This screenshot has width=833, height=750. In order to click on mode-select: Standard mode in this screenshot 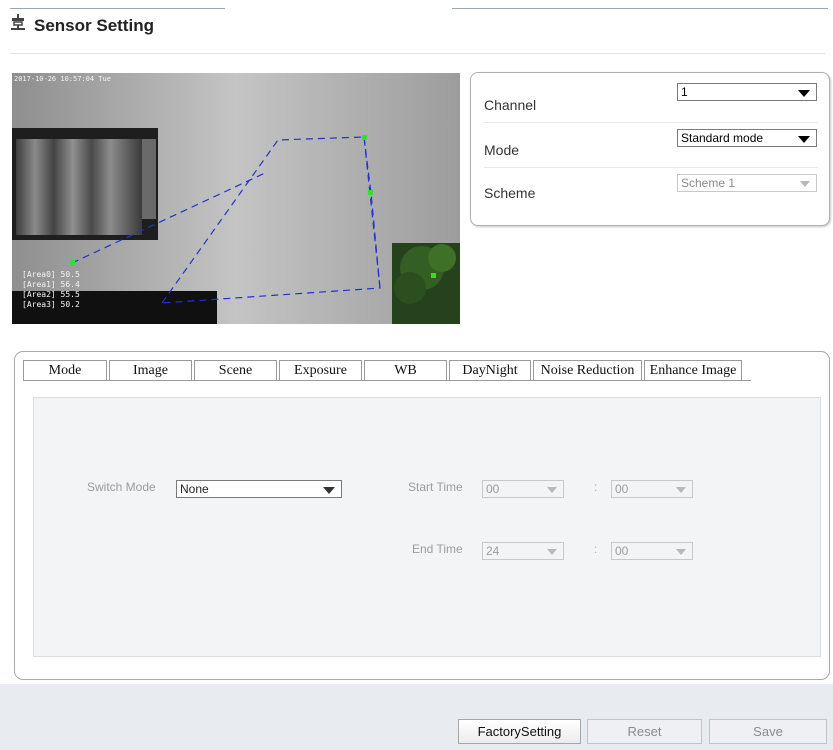, I will do `click(747, 138)`.